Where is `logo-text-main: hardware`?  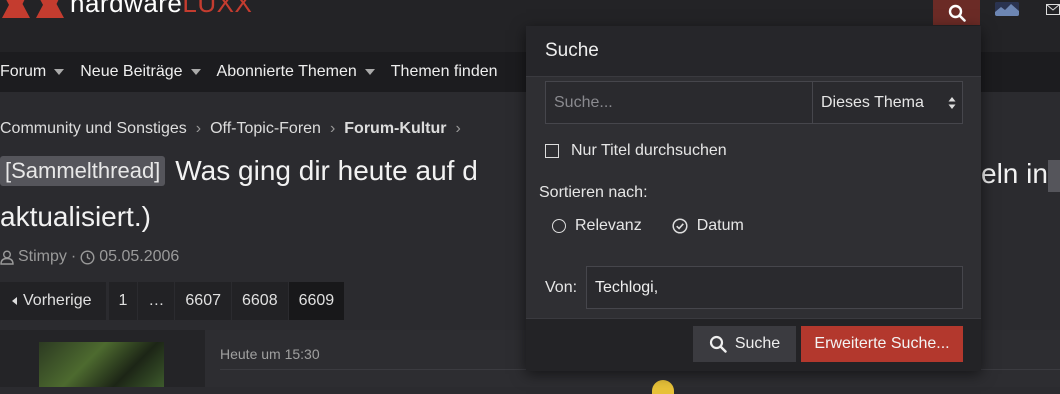 logo-text-main: hardware is located at coordinates (126, 9).